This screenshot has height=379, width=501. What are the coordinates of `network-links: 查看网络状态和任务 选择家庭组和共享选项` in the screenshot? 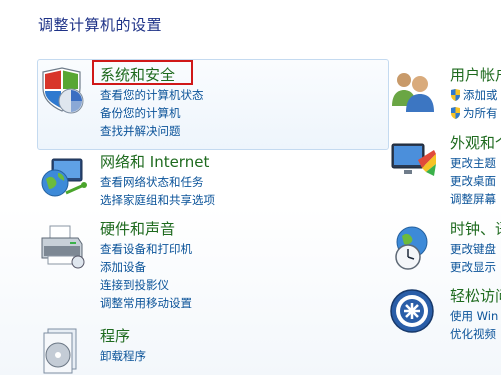 It's located at (157, 191).